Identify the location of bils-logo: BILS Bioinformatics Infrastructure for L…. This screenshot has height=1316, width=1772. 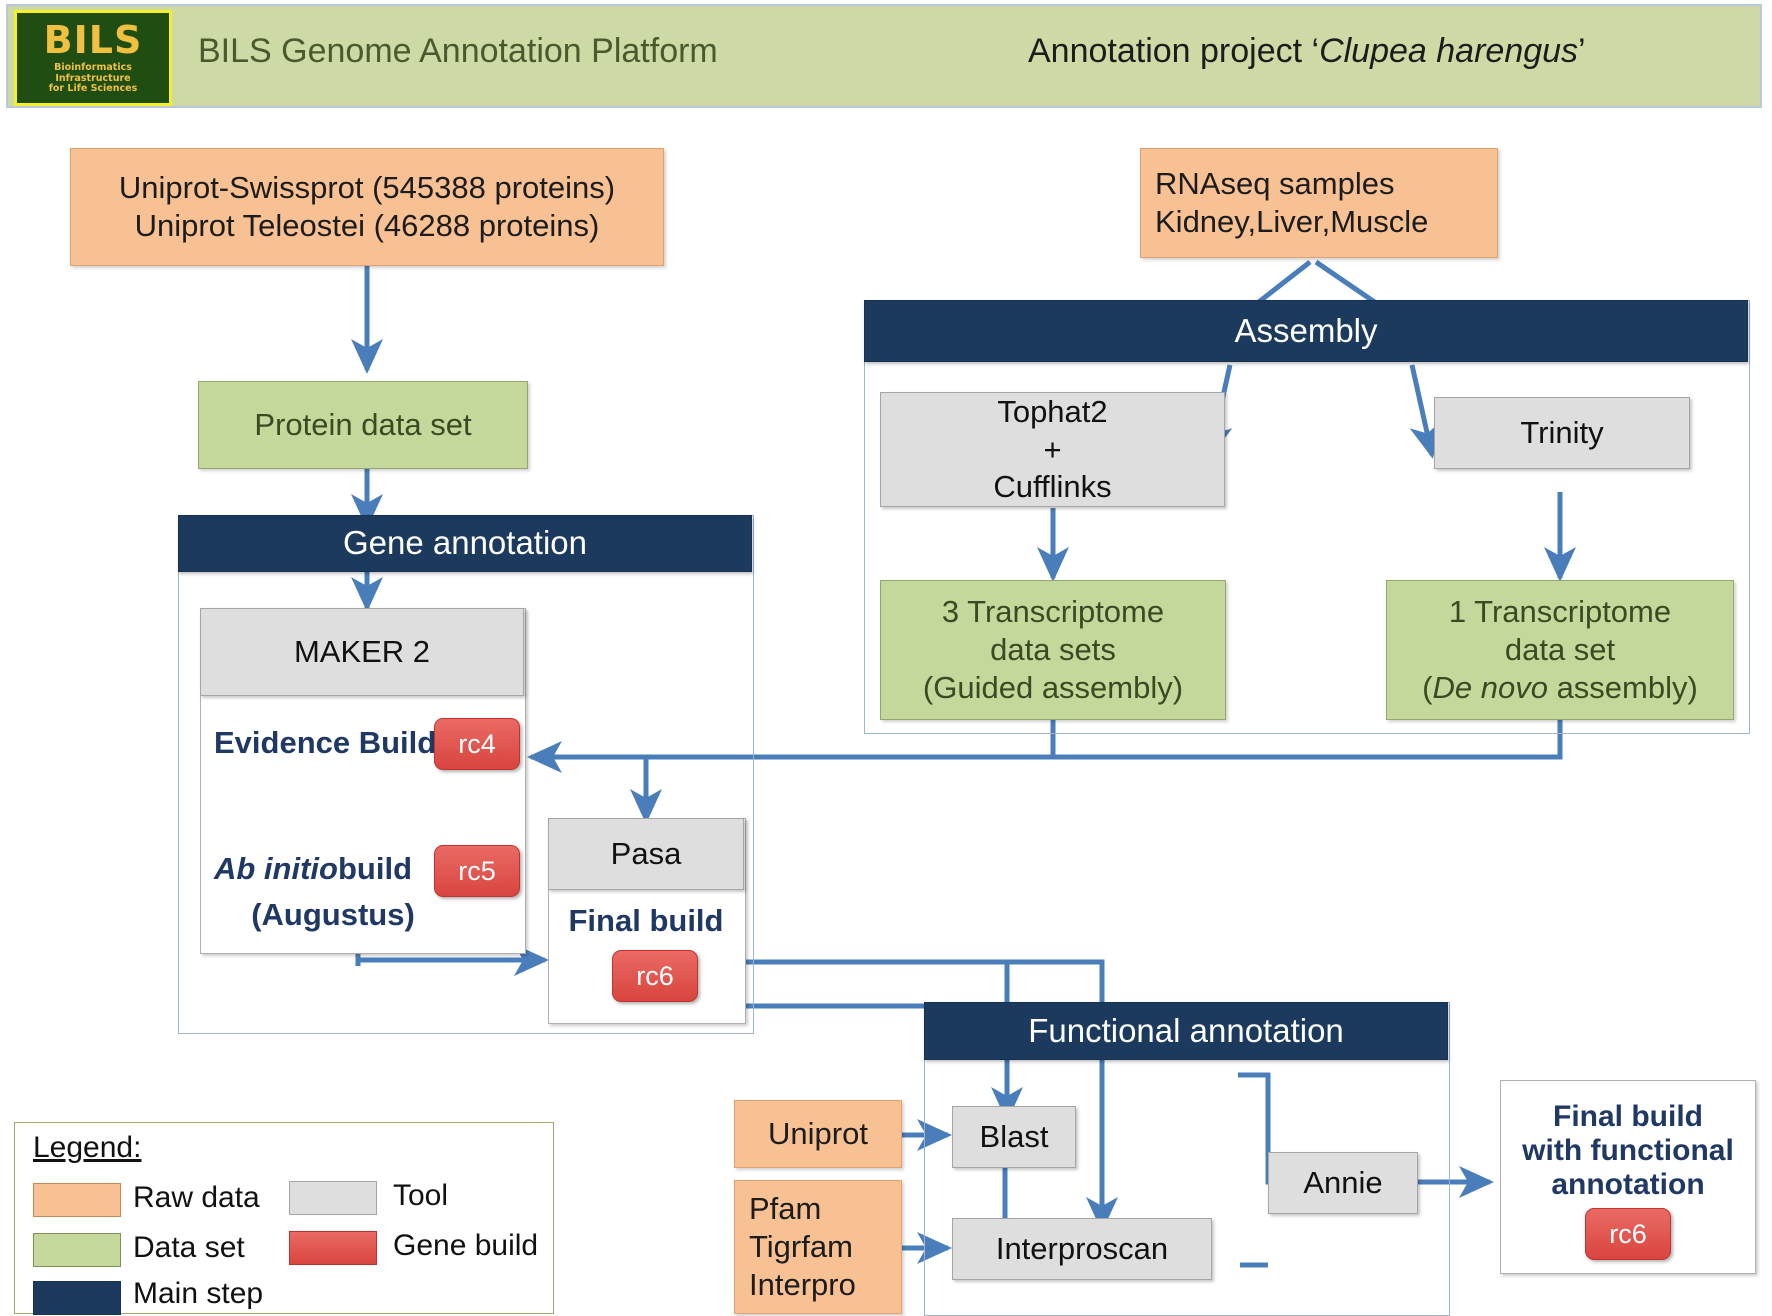
(93, 58).